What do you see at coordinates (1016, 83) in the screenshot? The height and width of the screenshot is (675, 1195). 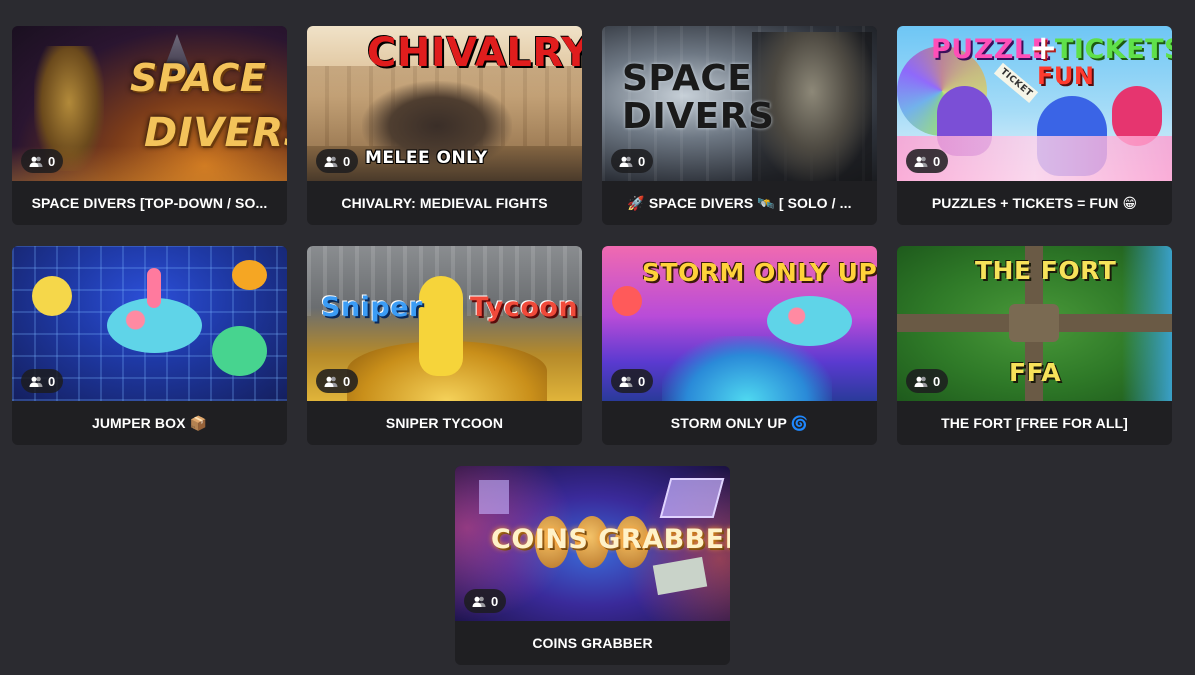 I see `thumbnail-title: TICKET` at bounding box center [1016, 83].